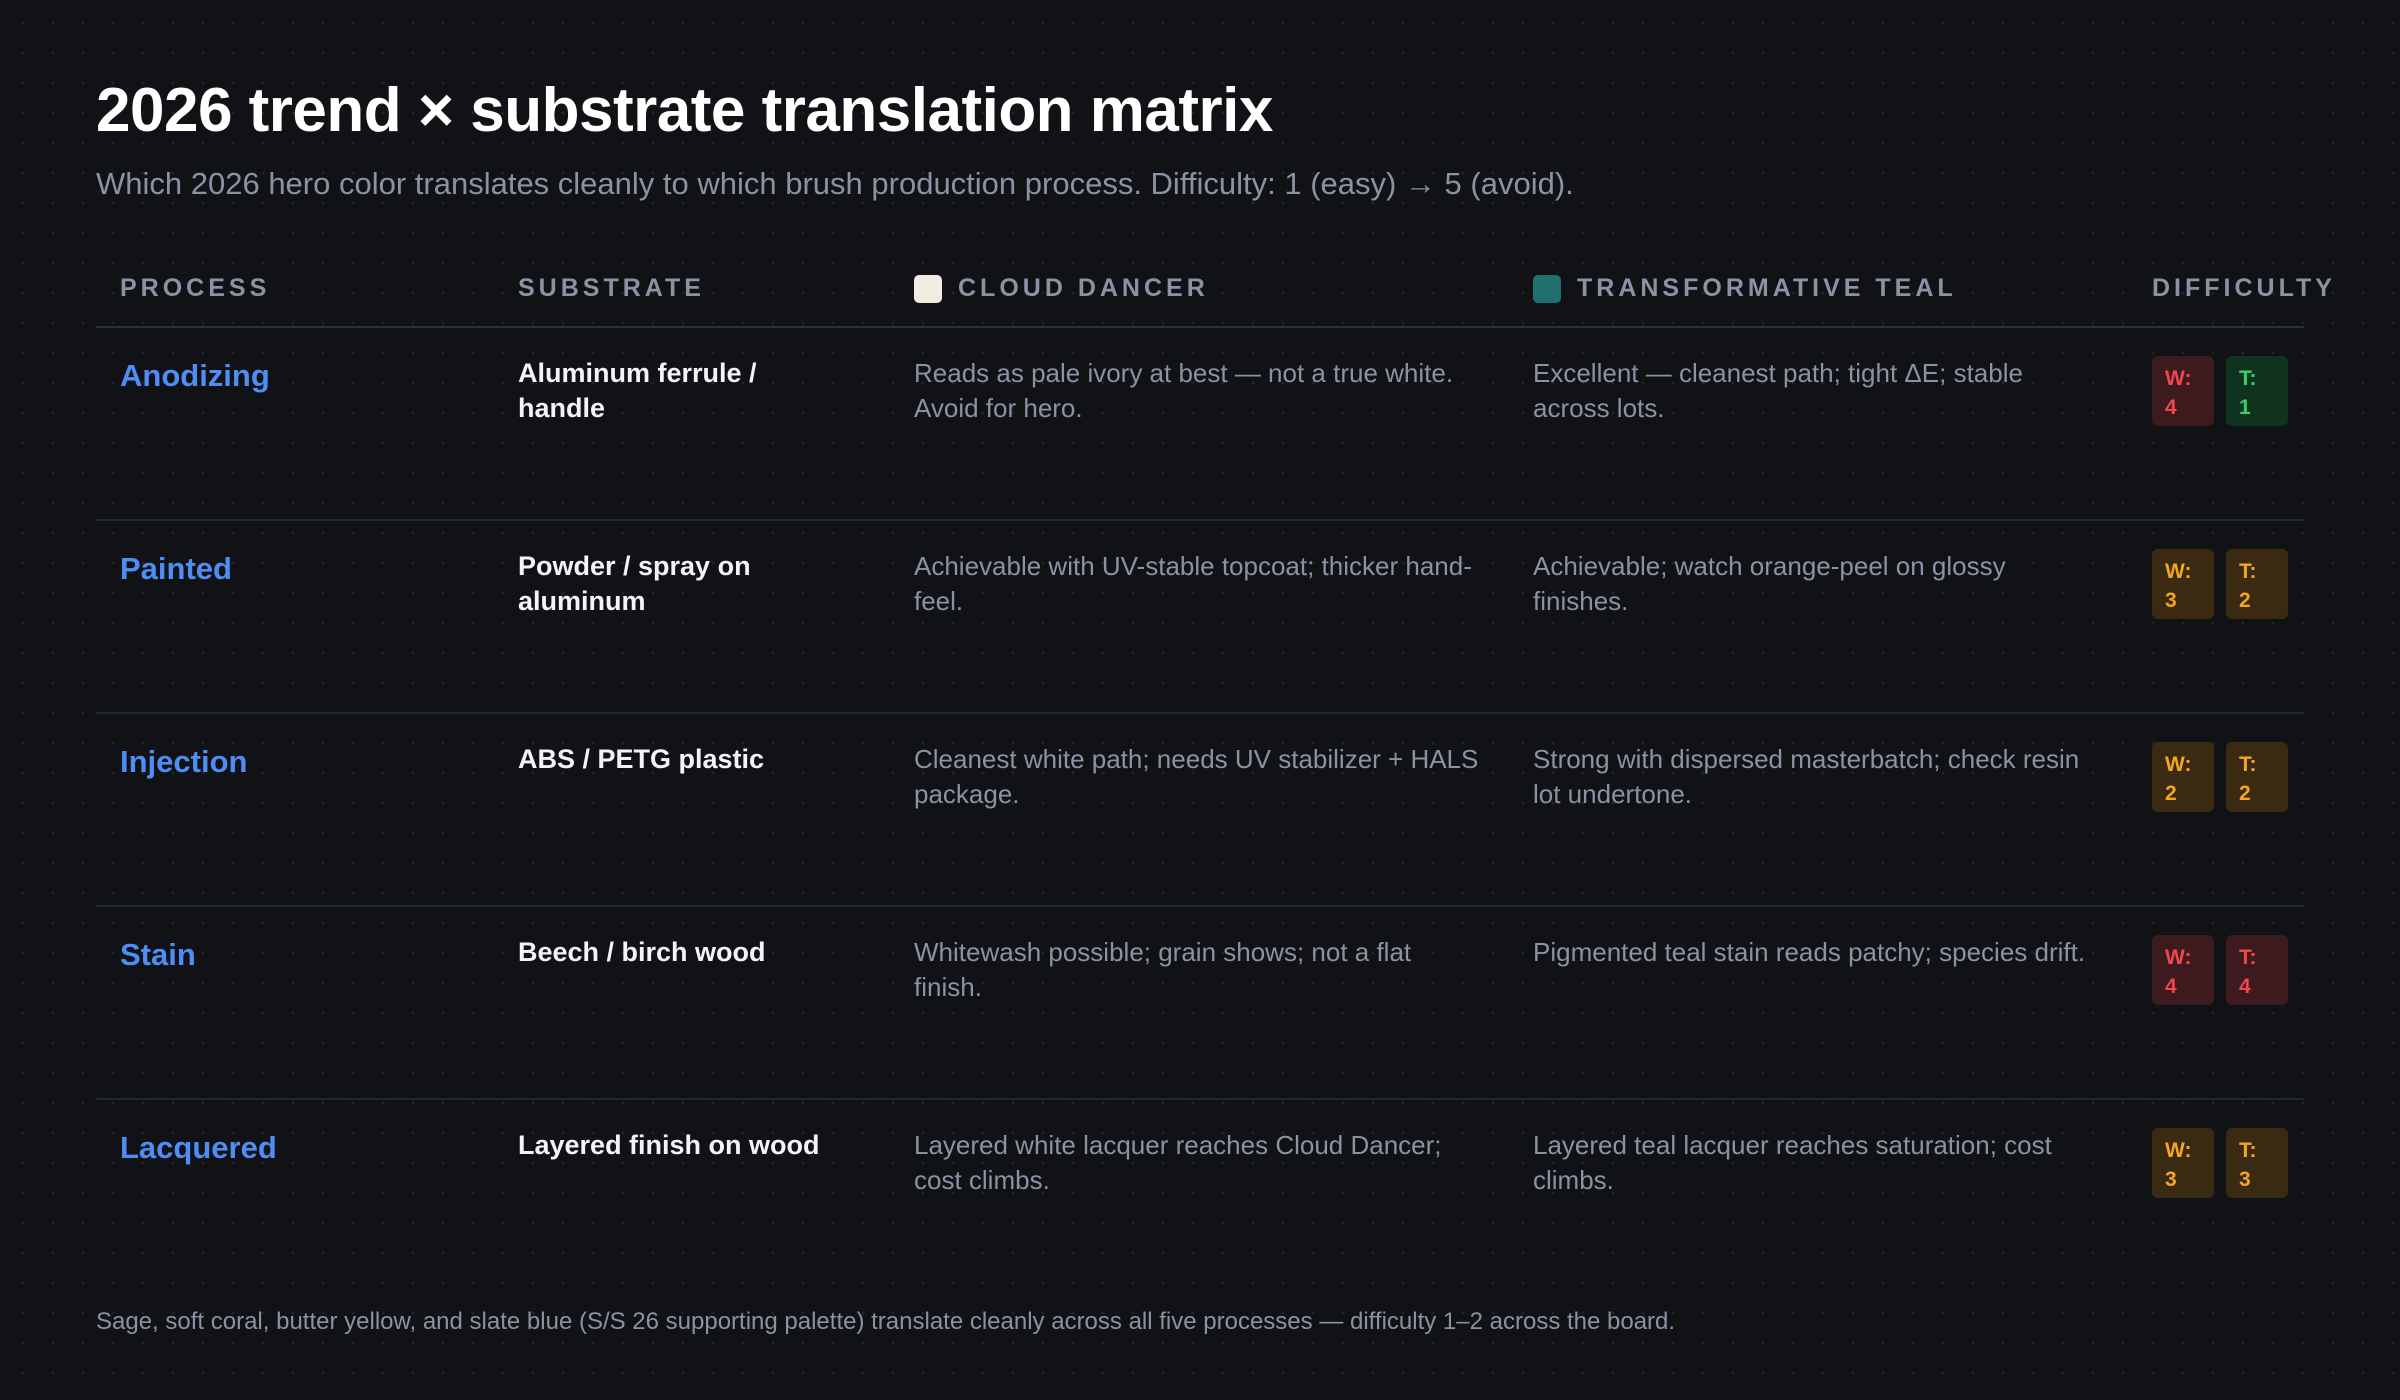 The image size is (2400, 1400). I want to click on process-name: Injection, so click(184, 761).